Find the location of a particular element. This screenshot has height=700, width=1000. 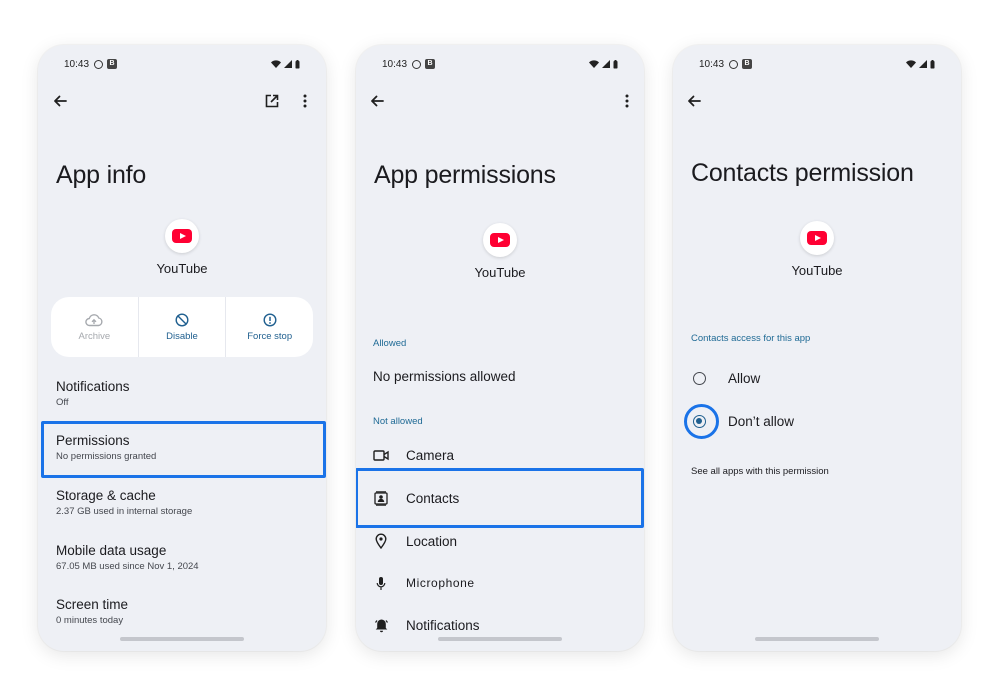

item-title: Notifications is located at coordinates (93, 386).